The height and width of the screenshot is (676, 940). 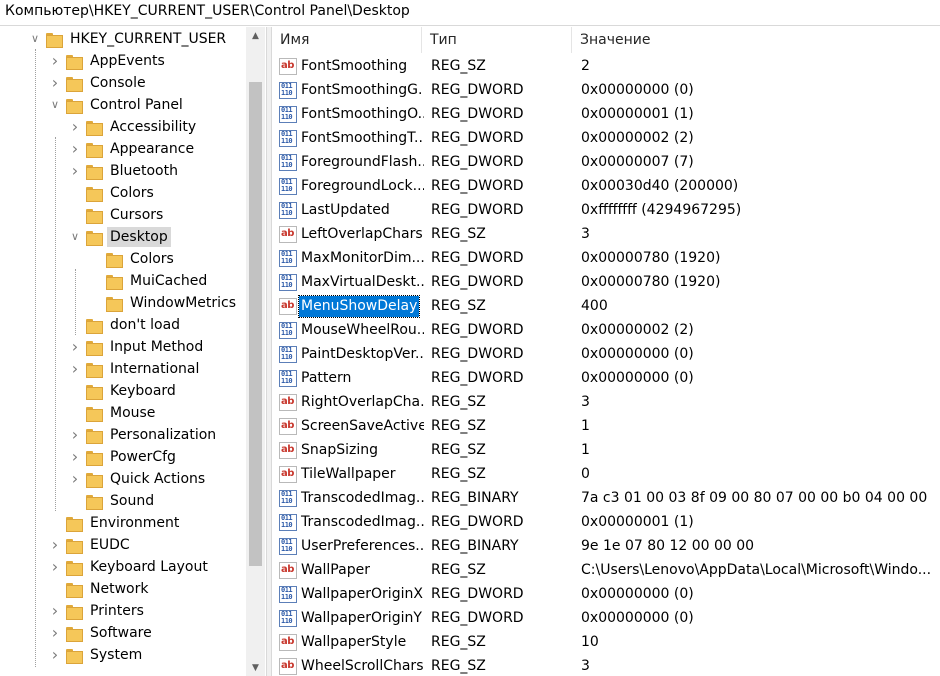 I want to click on column-header-name: Имя, so click(x=347, y=40).